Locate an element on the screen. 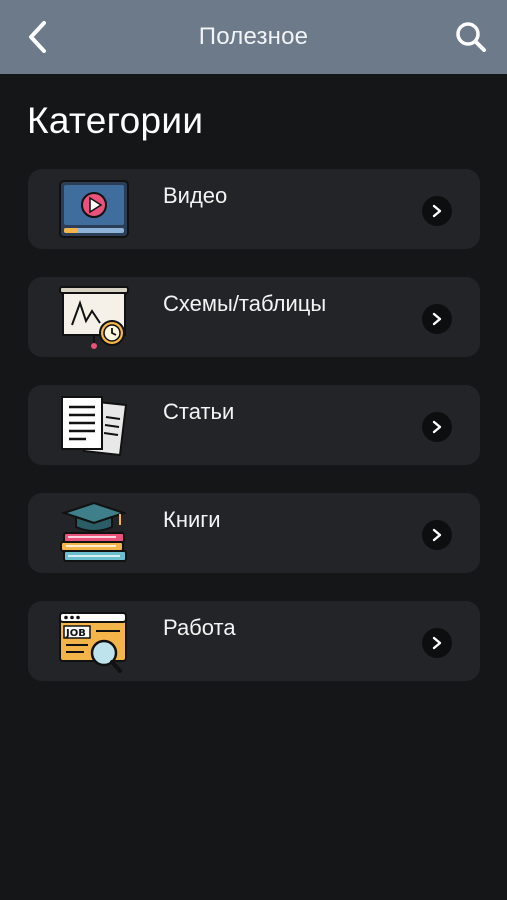 The image size is (507, 900). category-item-books: Книги is located at coordinates (254, 533).